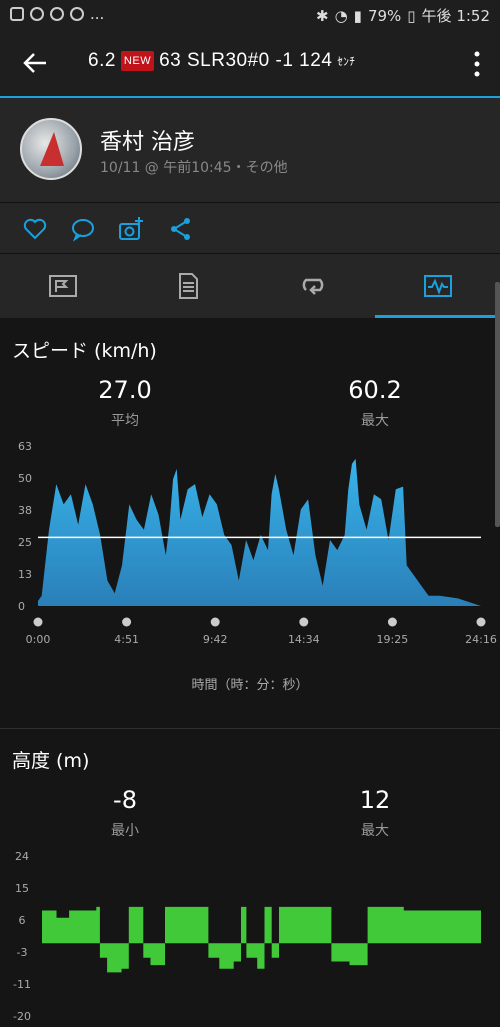 This screenshot has width=500, height=1027. I want to click on document-icon, so click(188, 286).